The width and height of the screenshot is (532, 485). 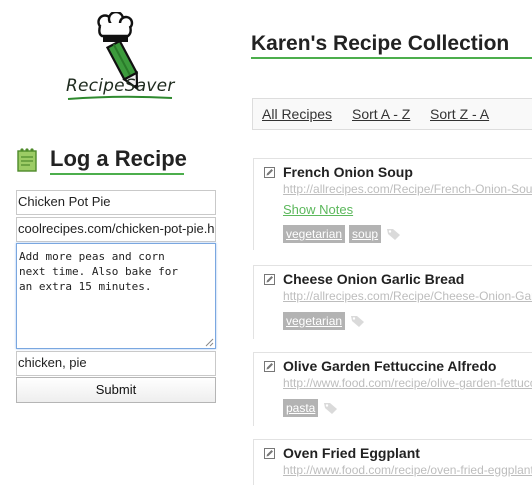 I want to click on resize-grip-icon, so click(x=209, y=342).